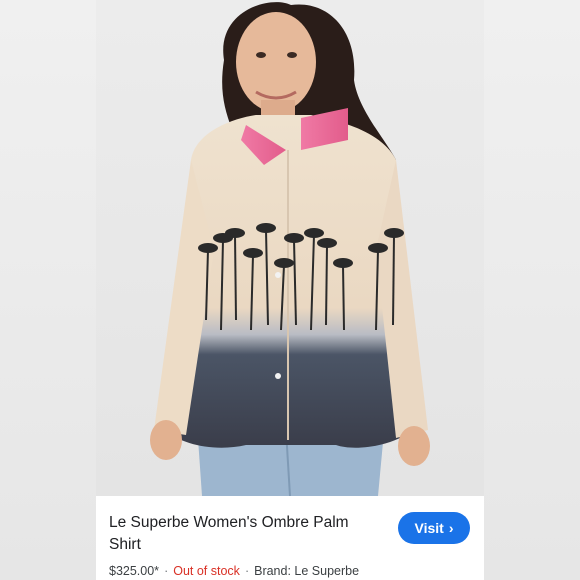 This screenshot has height=580, width=580. I want to click on product-meta-row: $325.00* · Out of stock · Brand: Le Superbe, so click(234, 571).